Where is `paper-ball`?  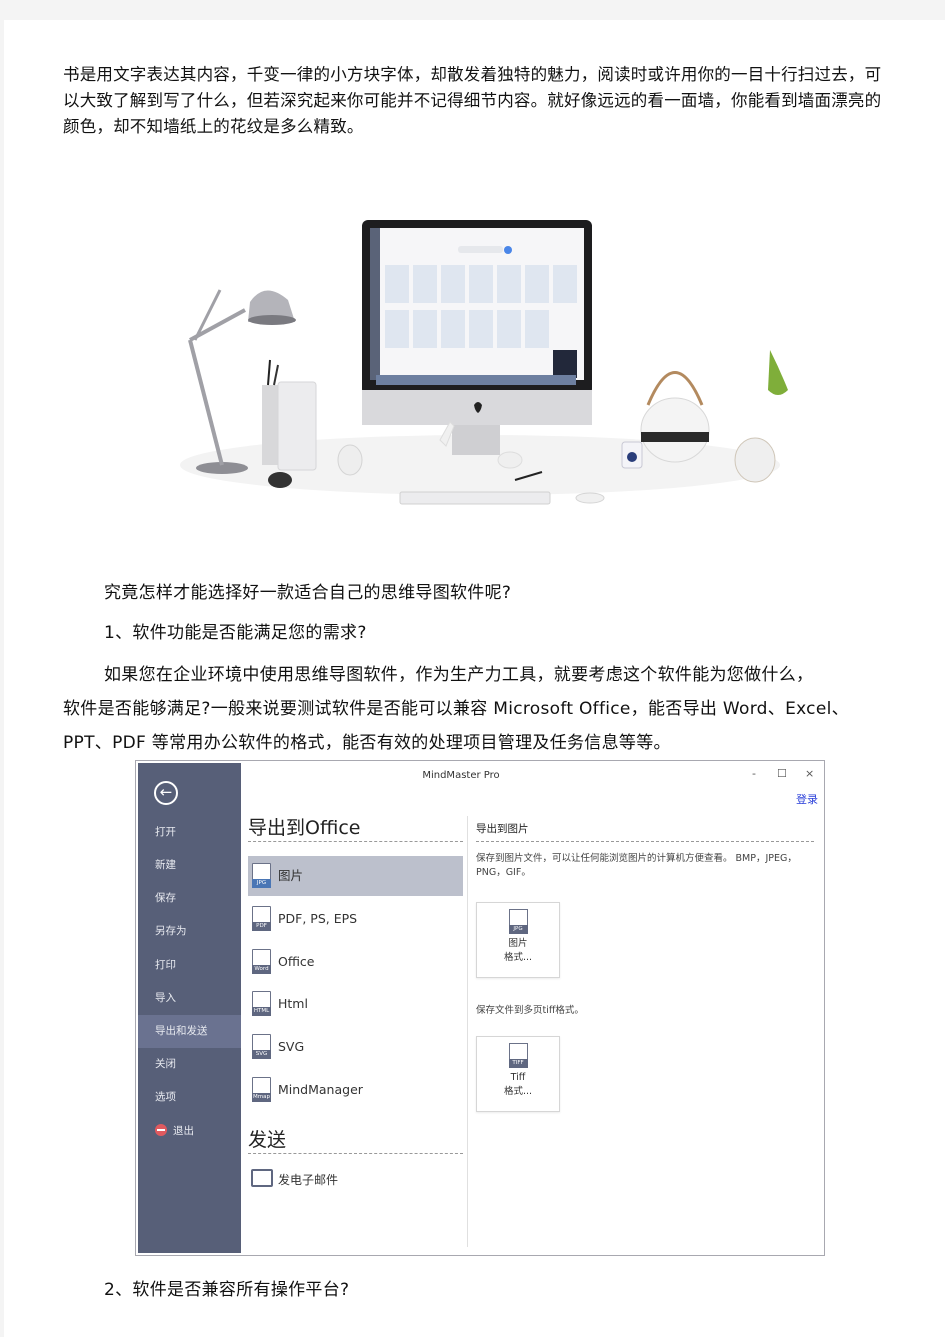
paper-ball is located at coordinates (510, 460).